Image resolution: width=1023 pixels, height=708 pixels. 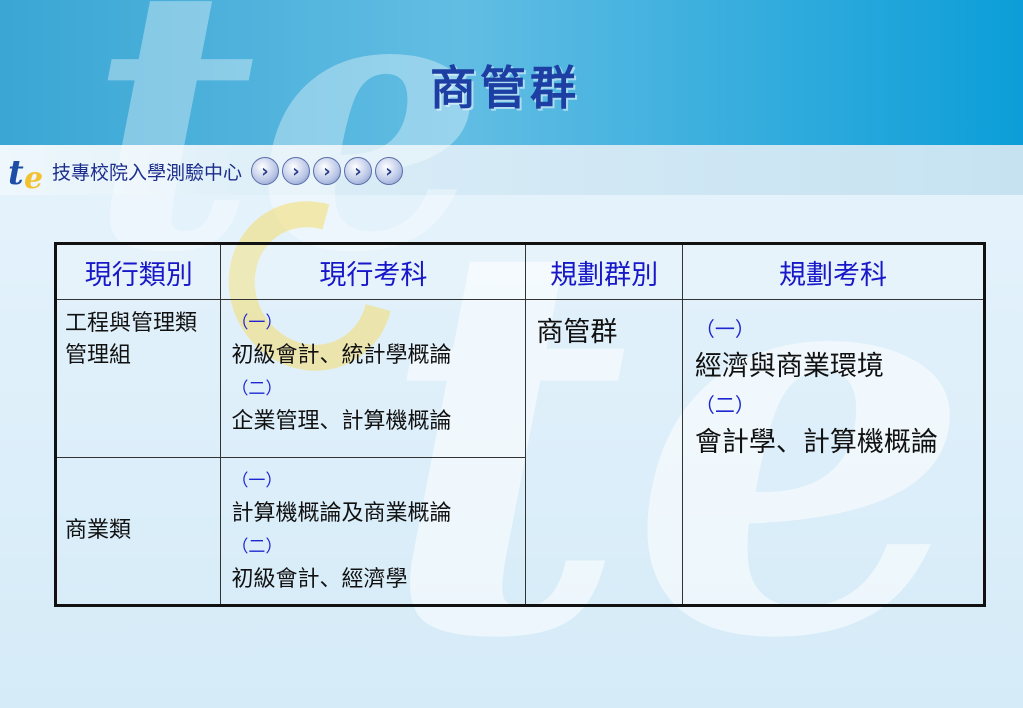 I want to click on subject-text: 初級會計、統計學概論, so click(x=341, y=355).